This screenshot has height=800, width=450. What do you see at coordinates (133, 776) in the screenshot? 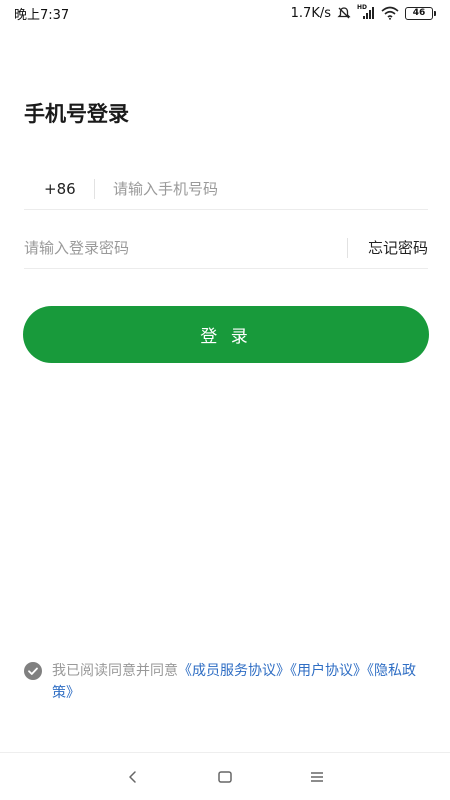
I see `back-icon` at bounding box center [133, 776].